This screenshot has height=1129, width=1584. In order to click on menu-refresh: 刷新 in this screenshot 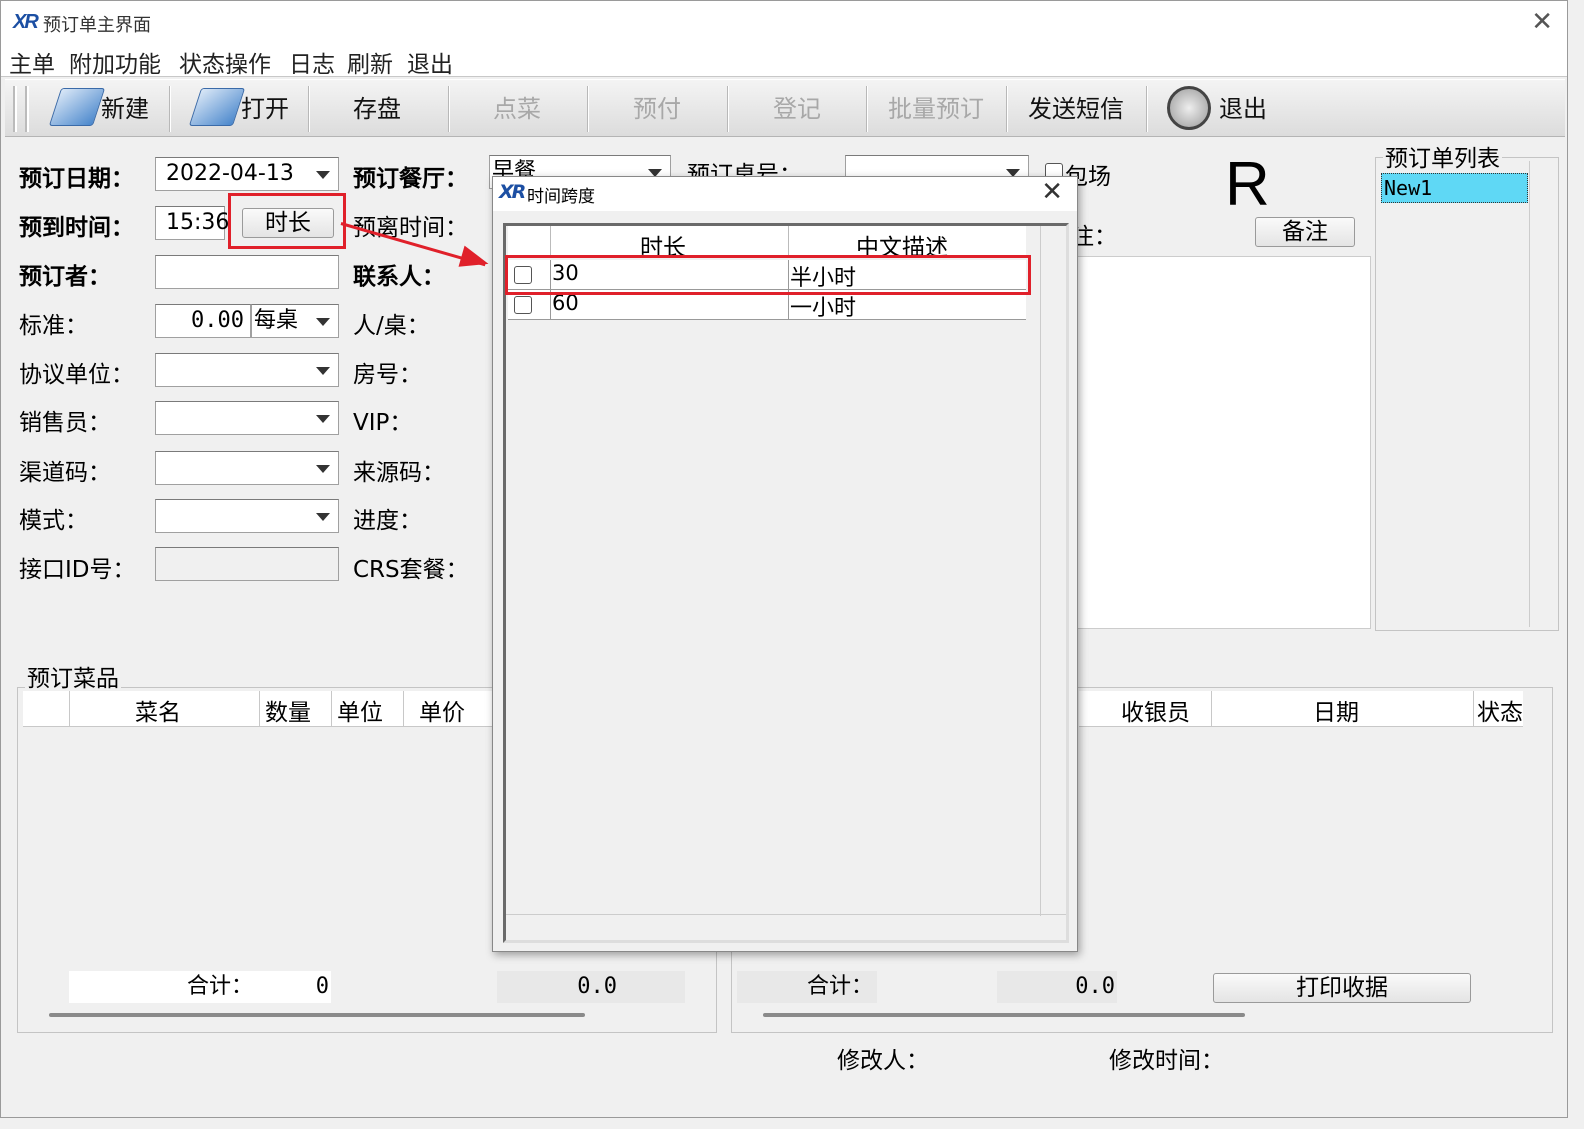, I will do `click(370, 62)`.